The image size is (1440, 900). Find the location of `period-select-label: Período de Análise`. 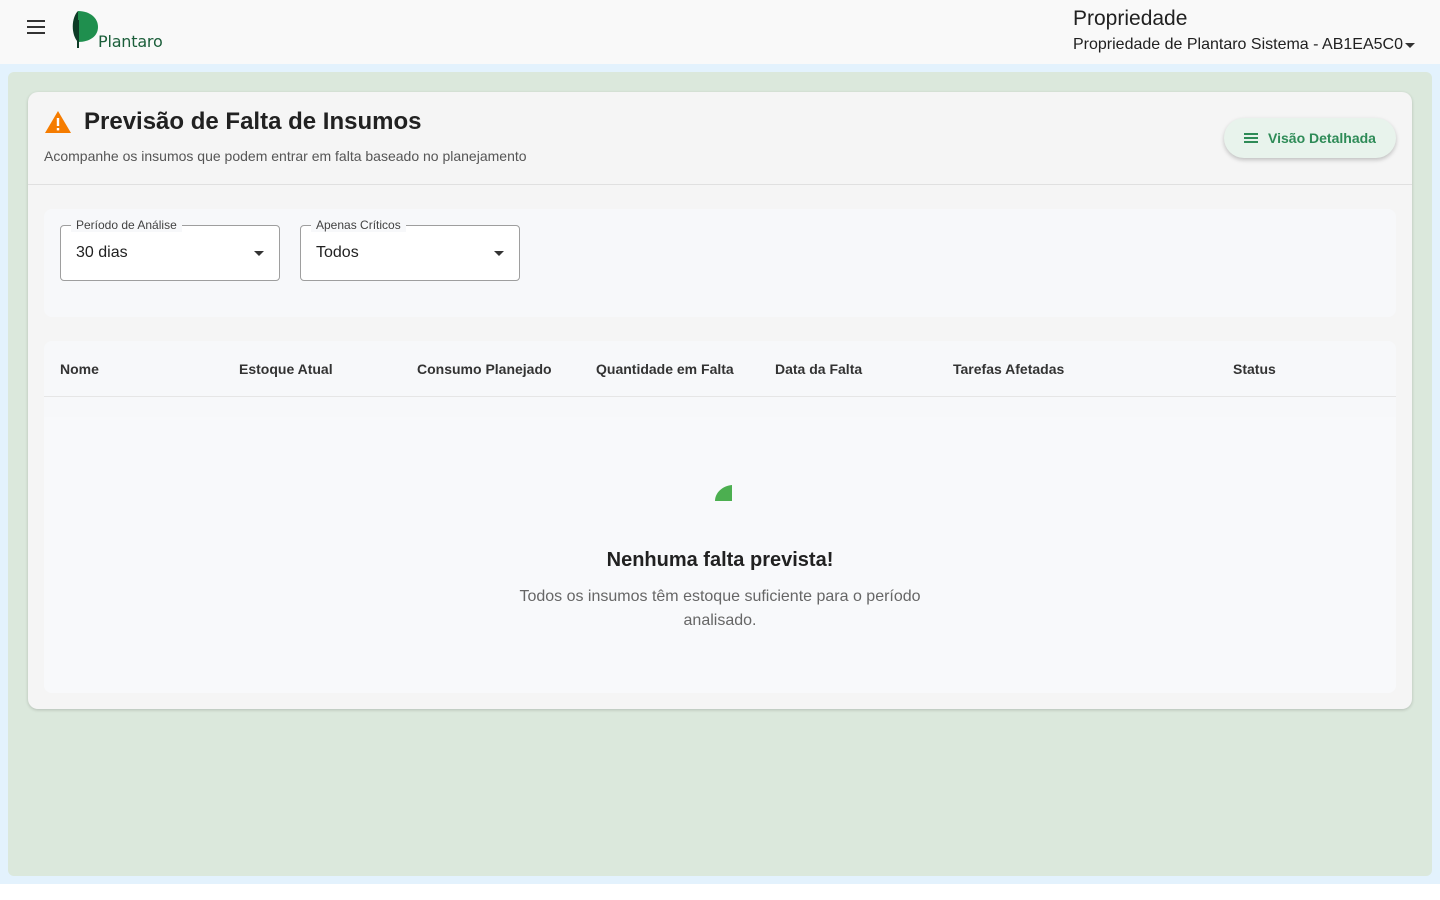

period-select-label: Período de Análise is located at coordinates (126, 225).